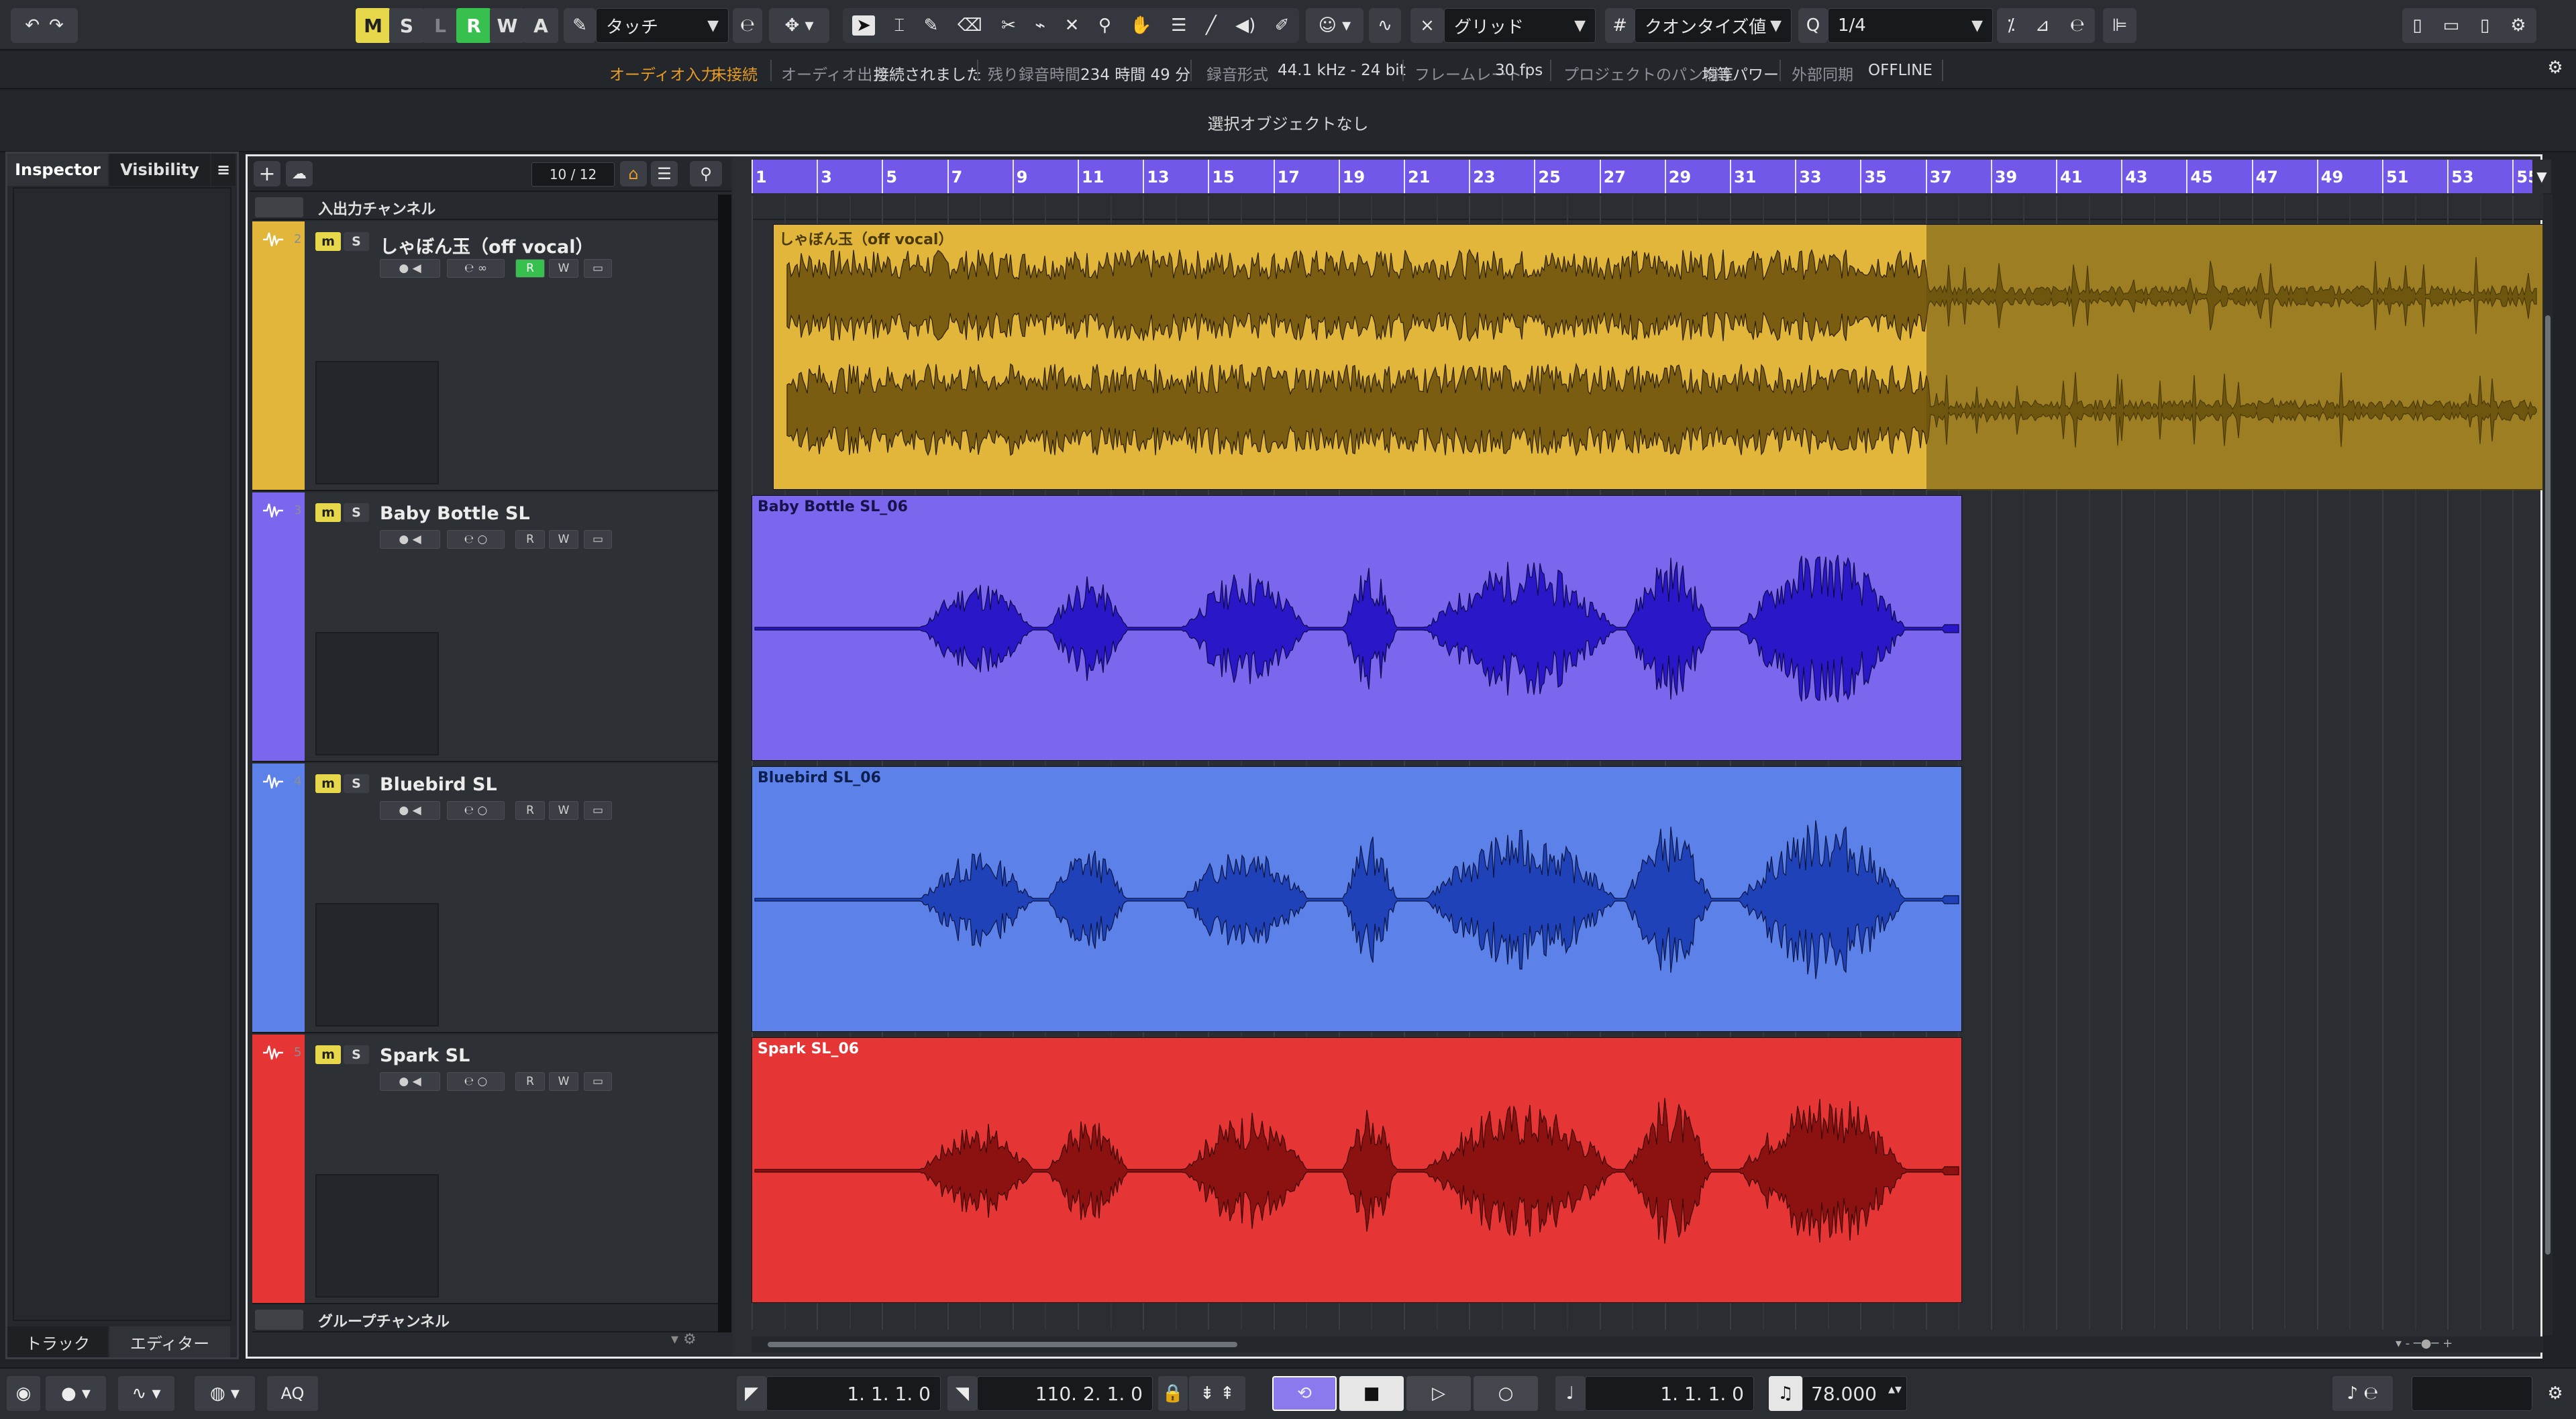 This screenshot has height=1419, width=2576. Describe the element at coordinates (2011, 25) in the screenshot. I see `iterative-quantize-icon: ⁒` at that location.